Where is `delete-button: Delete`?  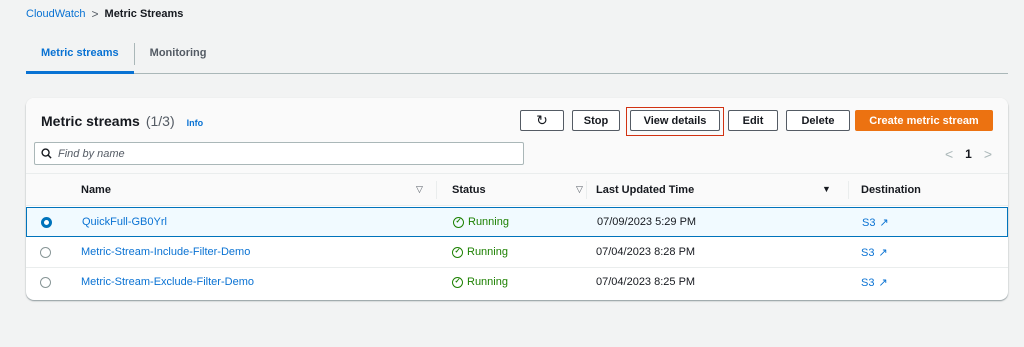
delete-button: Delete is located at coordinates (818, 120).